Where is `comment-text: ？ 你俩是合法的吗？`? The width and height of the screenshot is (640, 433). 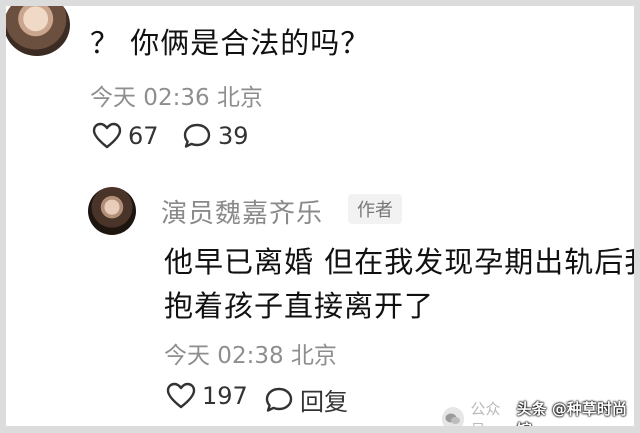 comment-text: ？ 你俩是合法的吗？ is located at coordinates (230, 43).